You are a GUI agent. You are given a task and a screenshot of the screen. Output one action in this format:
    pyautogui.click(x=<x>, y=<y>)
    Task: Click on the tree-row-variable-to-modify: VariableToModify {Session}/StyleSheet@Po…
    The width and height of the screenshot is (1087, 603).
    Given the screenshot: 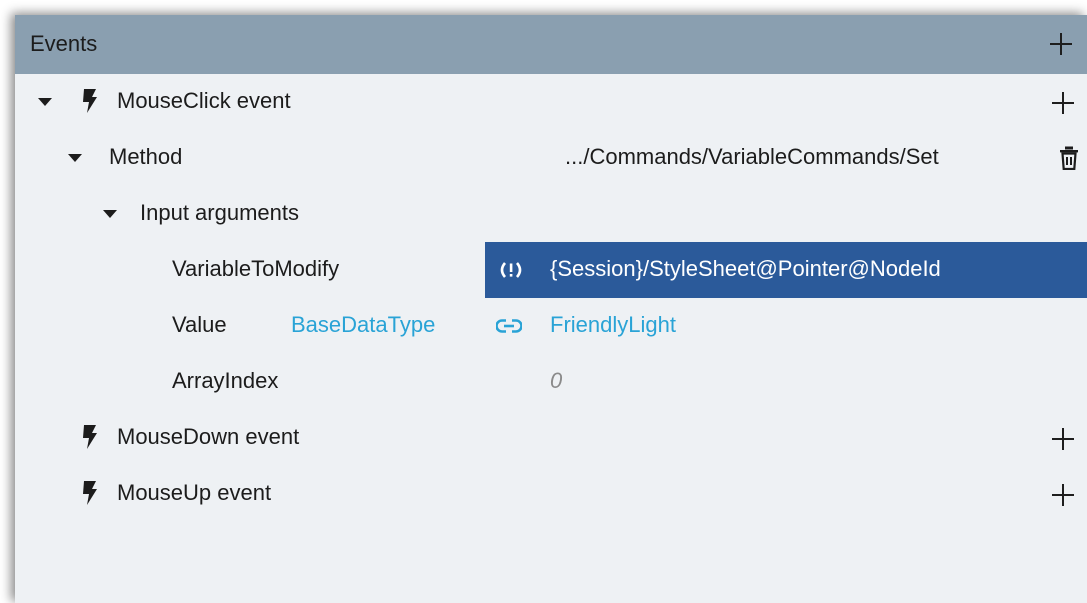 What is the action you would take?
    pyautogui.click(x=551, y=270)
    